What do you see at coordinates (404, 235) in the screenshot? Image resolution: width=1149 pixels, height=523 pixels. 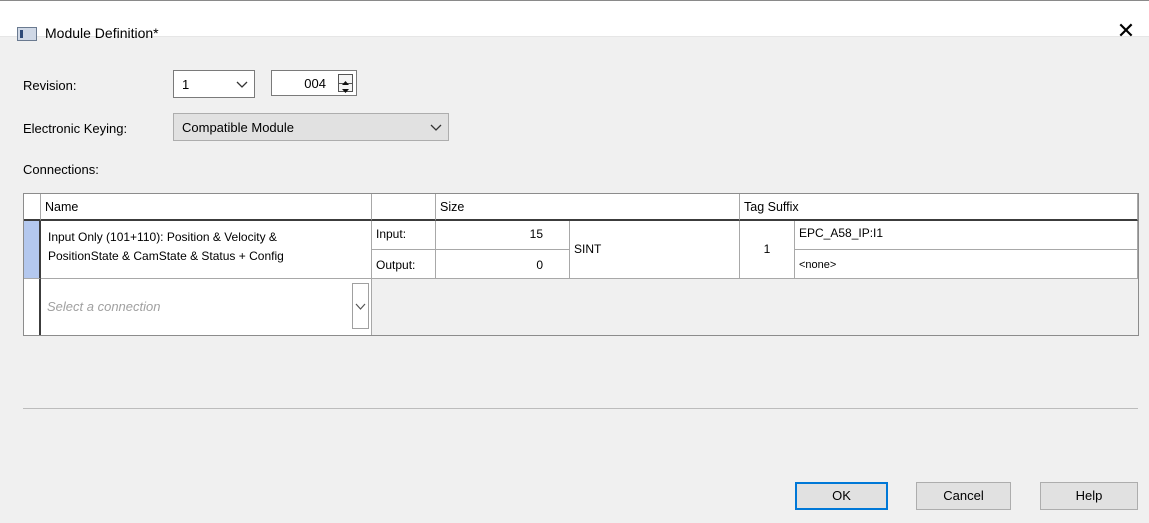 I see `input-label: Input:` at bounding box center [404, 235].